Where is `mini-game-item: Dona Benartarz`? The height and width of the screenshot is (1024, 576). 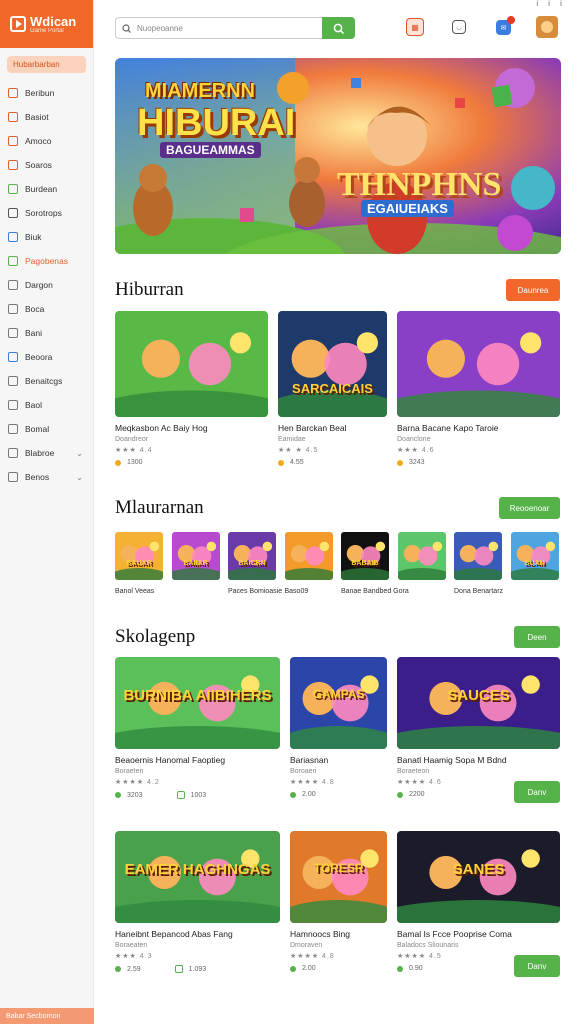
mini-game-item: Dona Benartarz is located at coordinates (478, 563).